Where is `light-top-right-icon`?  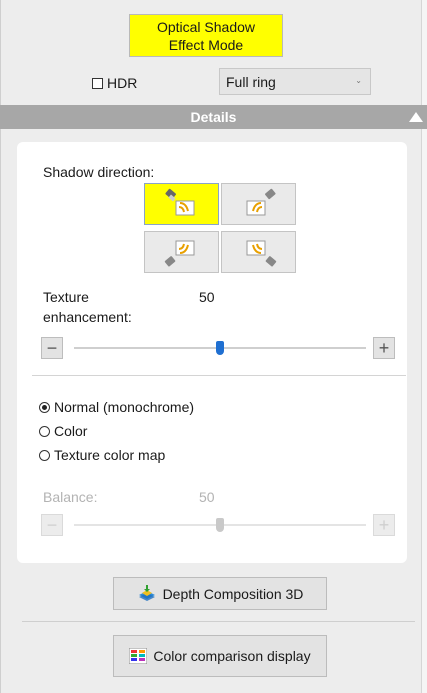
light-top-right-icon is located at coordinates (261, 202).